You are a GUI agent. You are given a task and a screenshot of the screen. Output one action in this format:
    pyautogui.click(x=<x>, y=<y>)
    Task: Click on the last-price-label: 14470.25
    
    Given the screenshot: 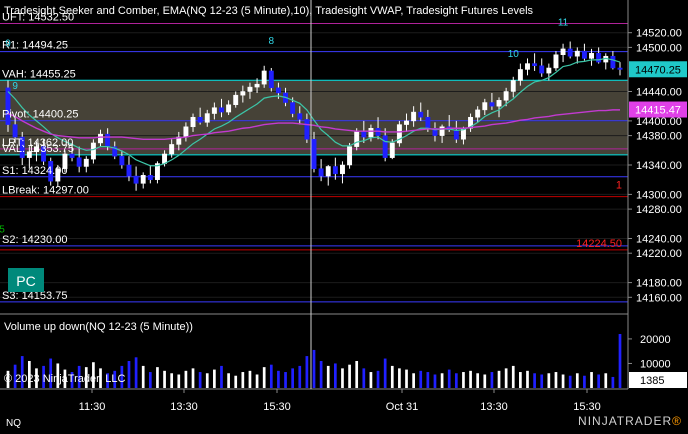 What is the action you would take?
    pyautogui.click(x=658, y=70)
    